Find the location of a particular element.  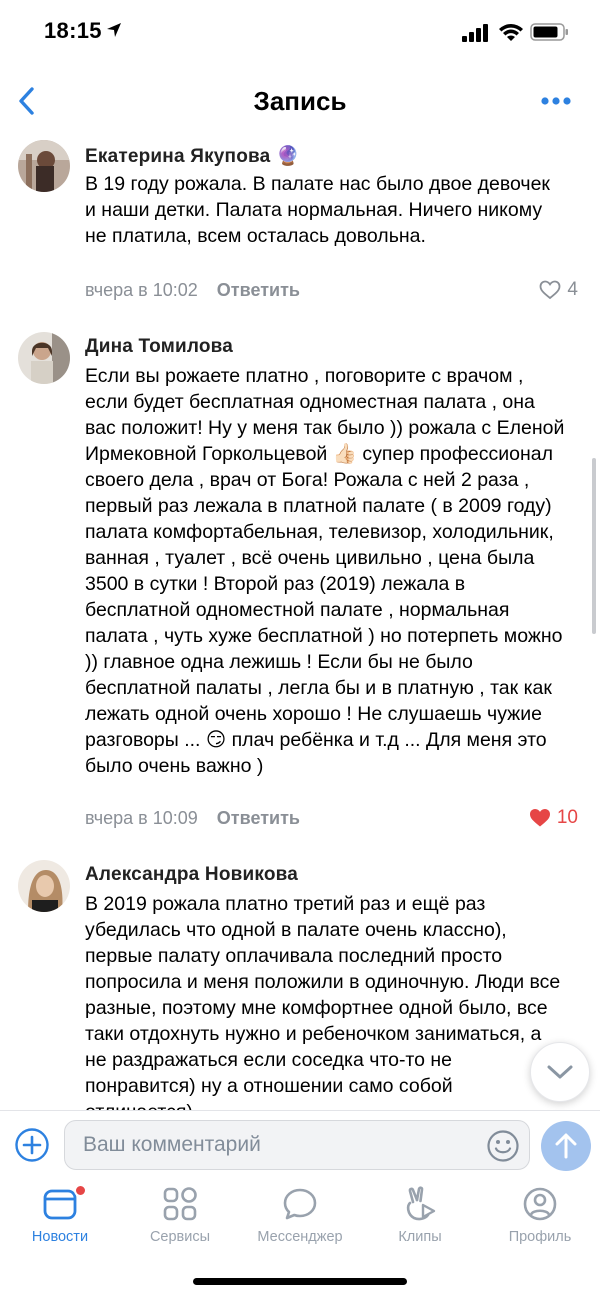

heart-filled-icon is located at coordinates (539, 818).